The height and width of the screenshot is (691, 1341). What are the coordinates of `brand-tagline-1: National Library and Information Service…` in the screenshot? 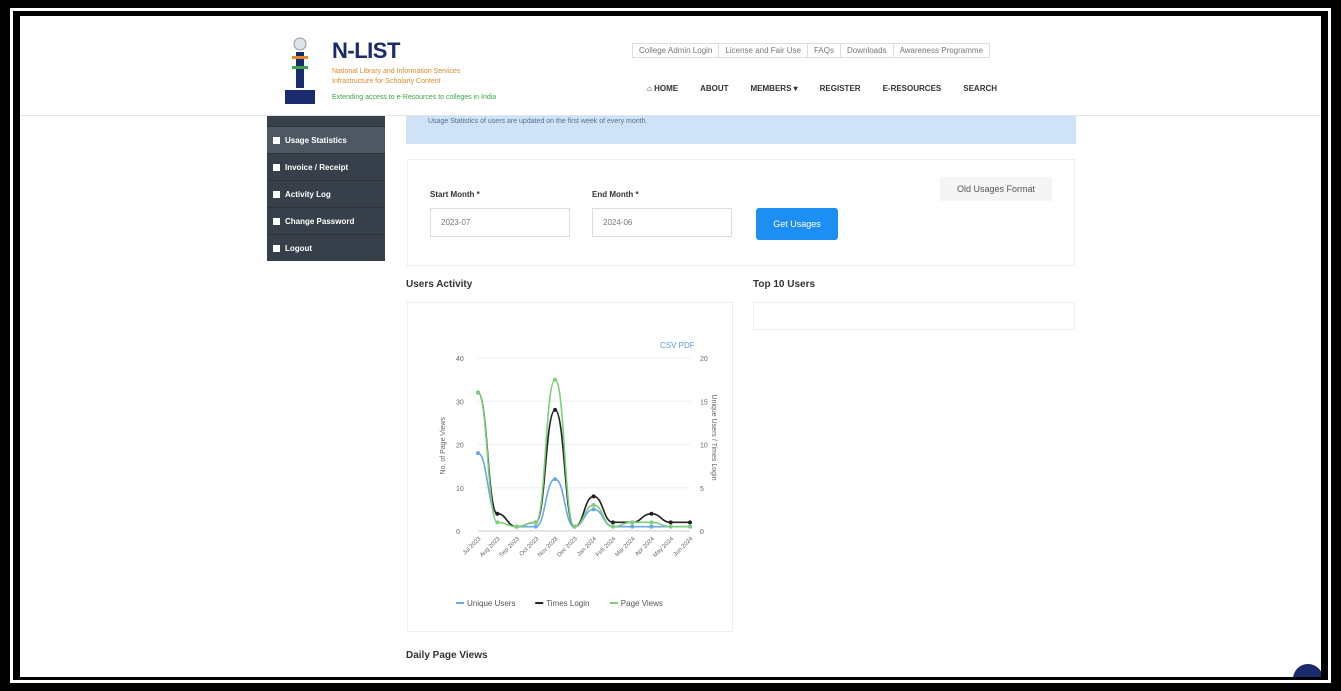 It's located at (396, 71).